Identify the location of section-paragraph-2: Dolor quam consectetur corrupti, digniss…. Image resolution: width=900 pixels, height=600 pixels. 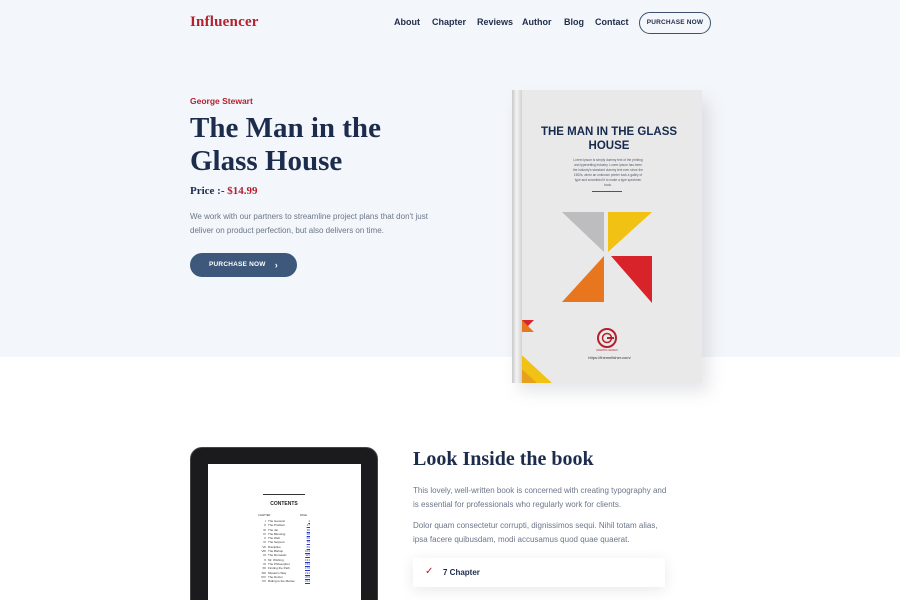
(535, 532).